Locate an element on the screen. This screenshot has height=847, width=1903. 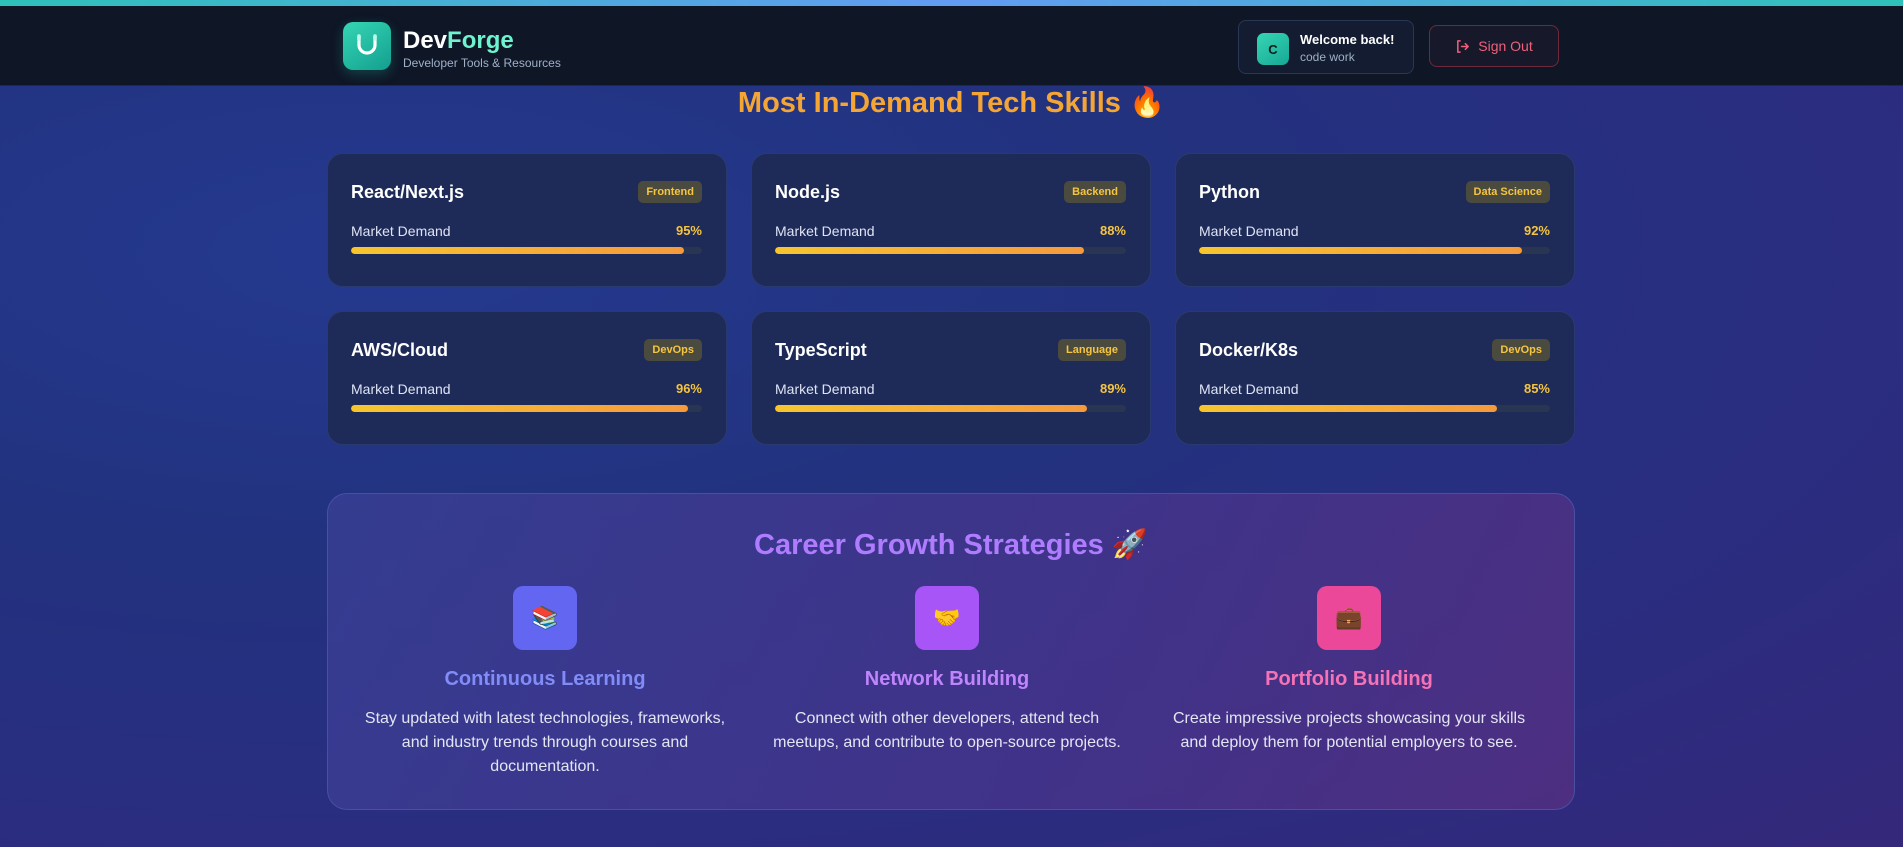
strategy-title: Portfolio Building is located at coordinates (1349, 679).